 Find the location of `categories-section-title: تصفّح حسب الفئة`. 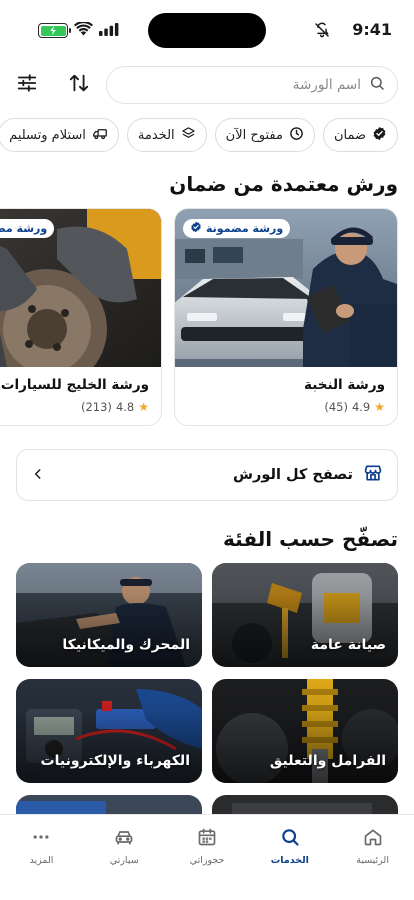

categories-section-title: تصفّح حسب الفئة is located at coordinates (310, 539).